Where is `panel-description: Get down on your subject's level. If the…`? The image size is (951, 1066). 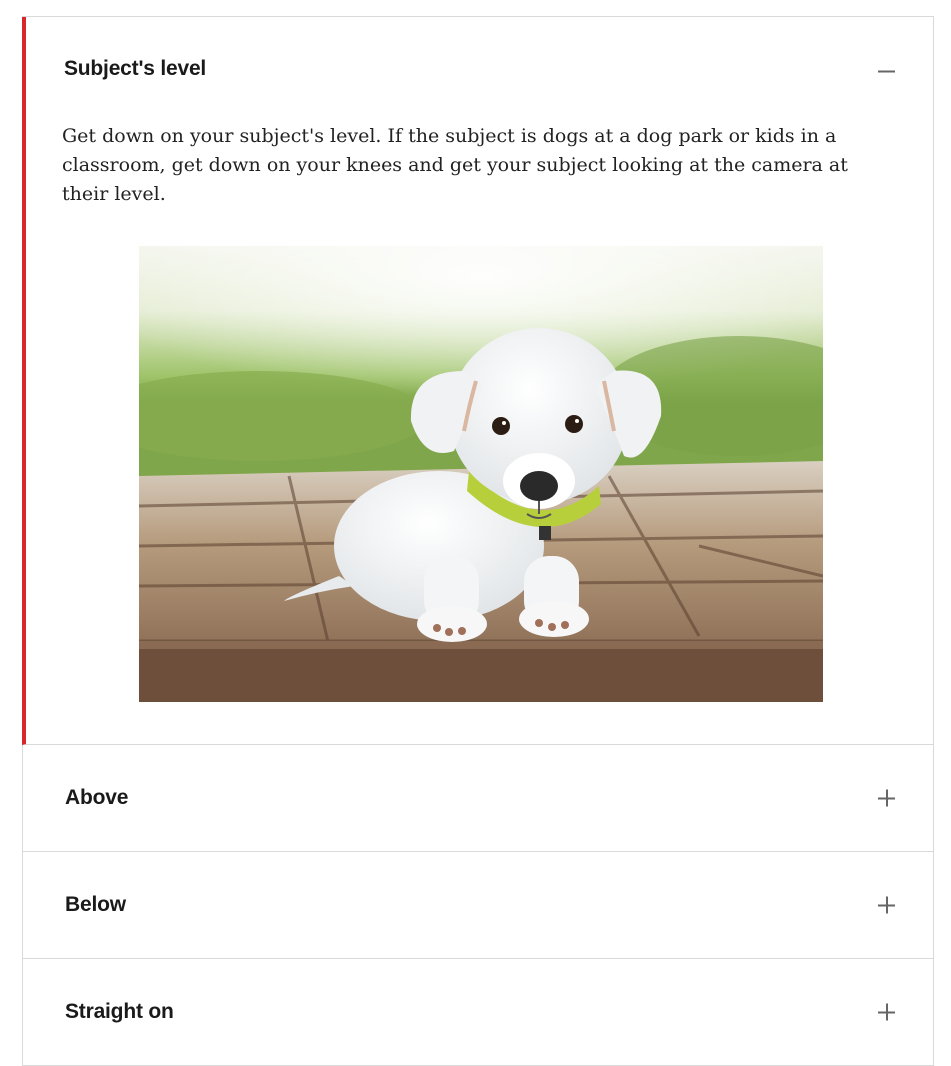
panel-description: Get down on your subject's level. If the… is located at coordinates (455, 165).